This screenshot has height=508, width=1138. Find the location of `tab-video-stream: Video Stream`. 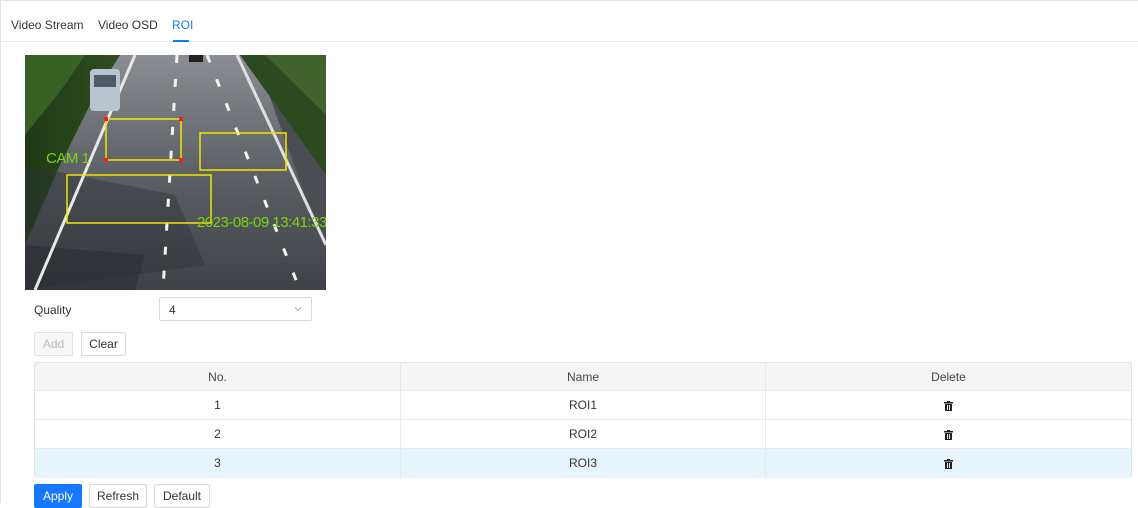

tab-video-stream: Video Stream is located at coordinates (47, 25).